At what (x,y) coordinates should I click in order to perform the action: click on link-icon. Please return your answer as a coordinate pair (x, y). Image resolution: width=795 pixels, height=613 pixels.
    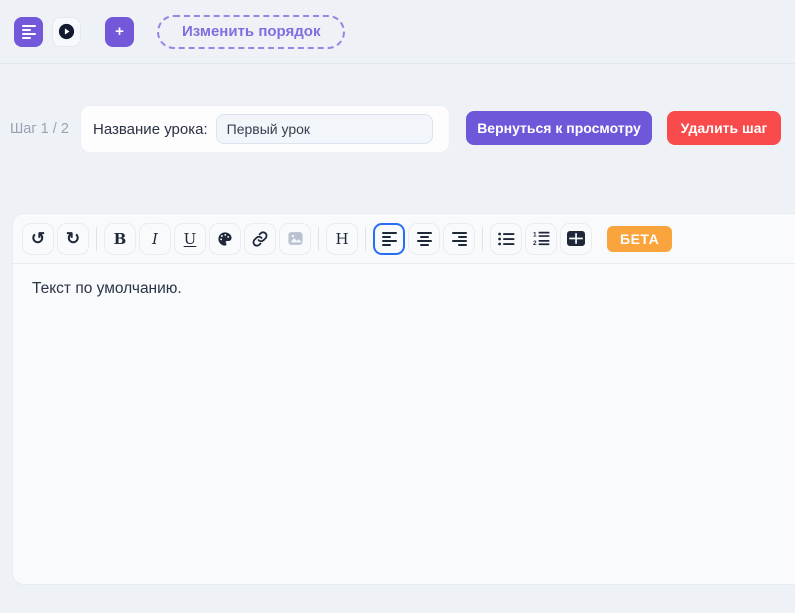
    Looking at the image, I should click on (260, 238).